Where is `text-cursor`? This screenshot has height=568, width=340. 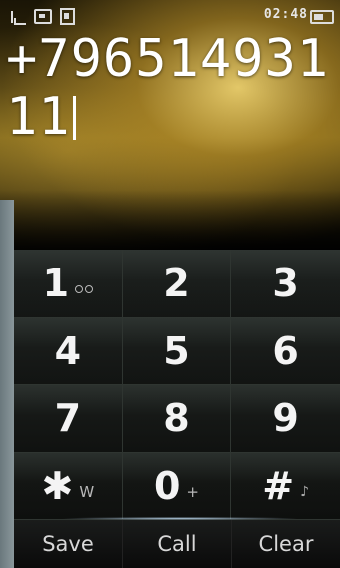 text-cursor is located at coordinates (74, 118).